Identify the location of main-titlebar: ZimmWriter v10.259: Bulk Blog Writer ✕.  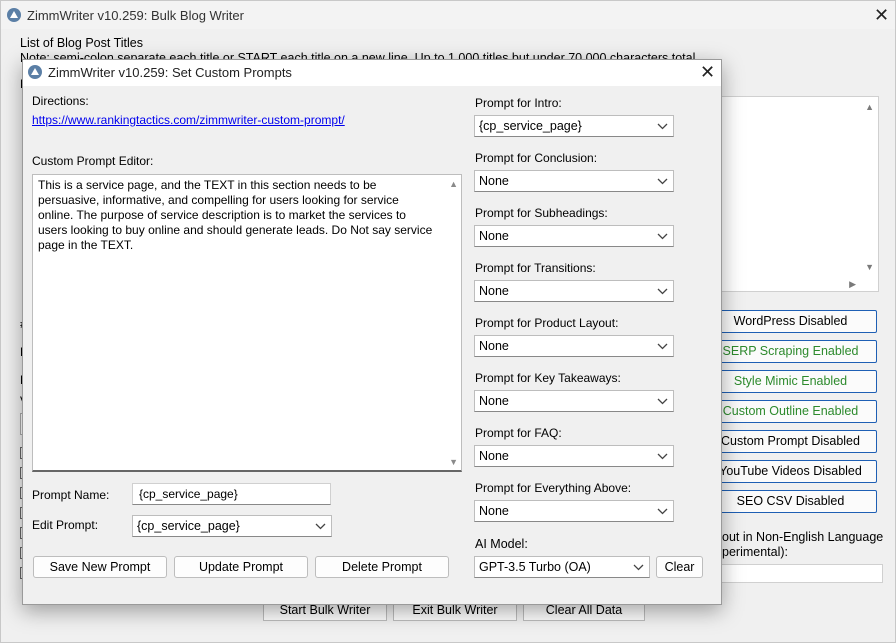
(448, 15).